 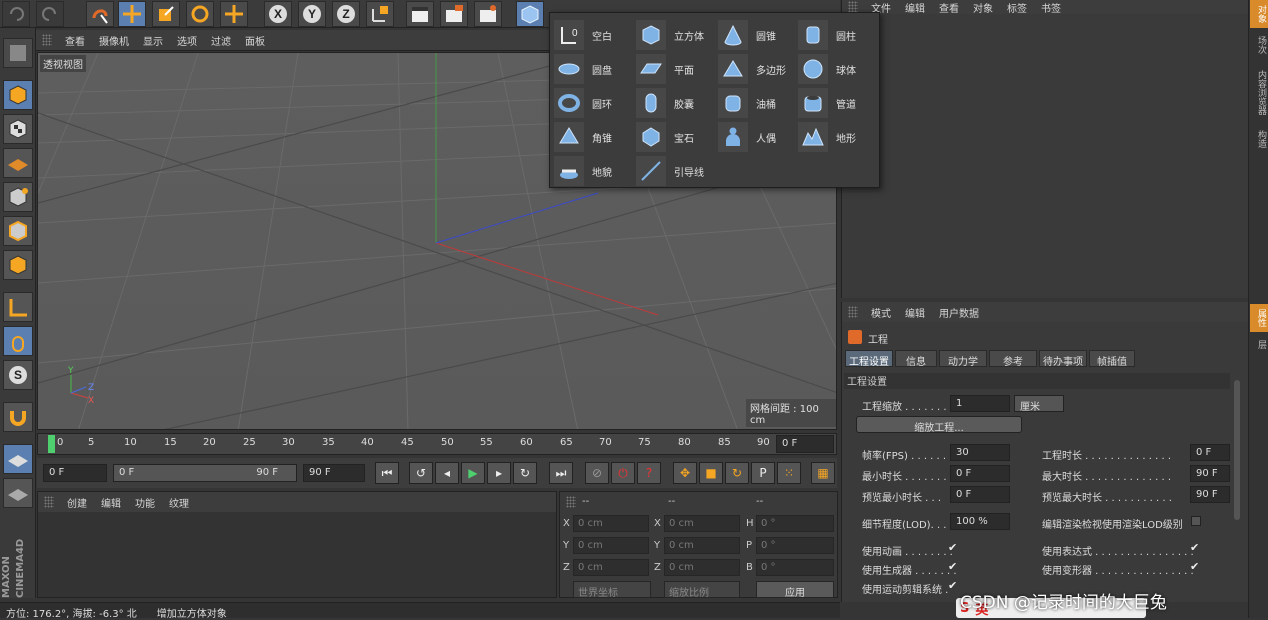 I want to click on go-end-icon: ⏭, so click(x=561, y=473).